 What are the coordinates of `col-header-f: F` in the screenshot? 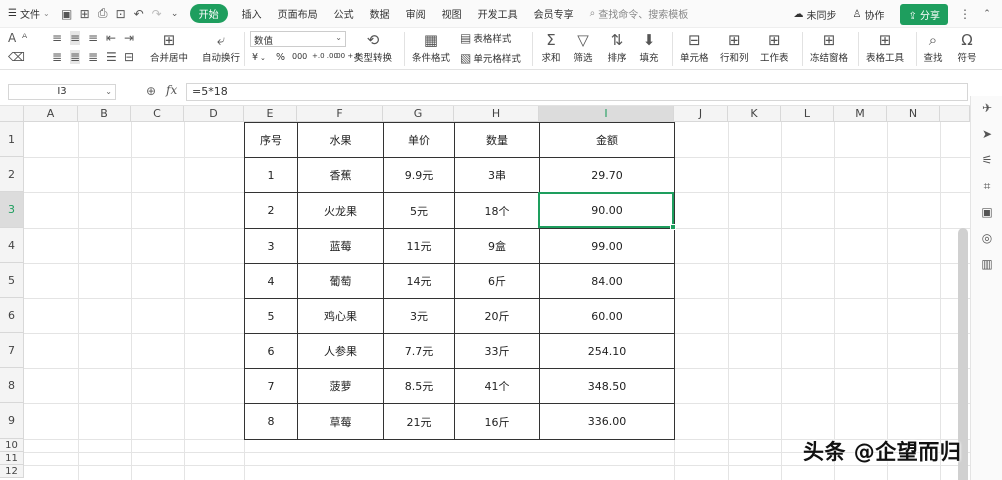 It's located at (340, 114).